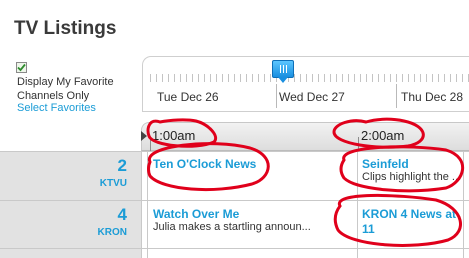  I want to click on time-slot-2am: 2:00am, so click(383, 135).